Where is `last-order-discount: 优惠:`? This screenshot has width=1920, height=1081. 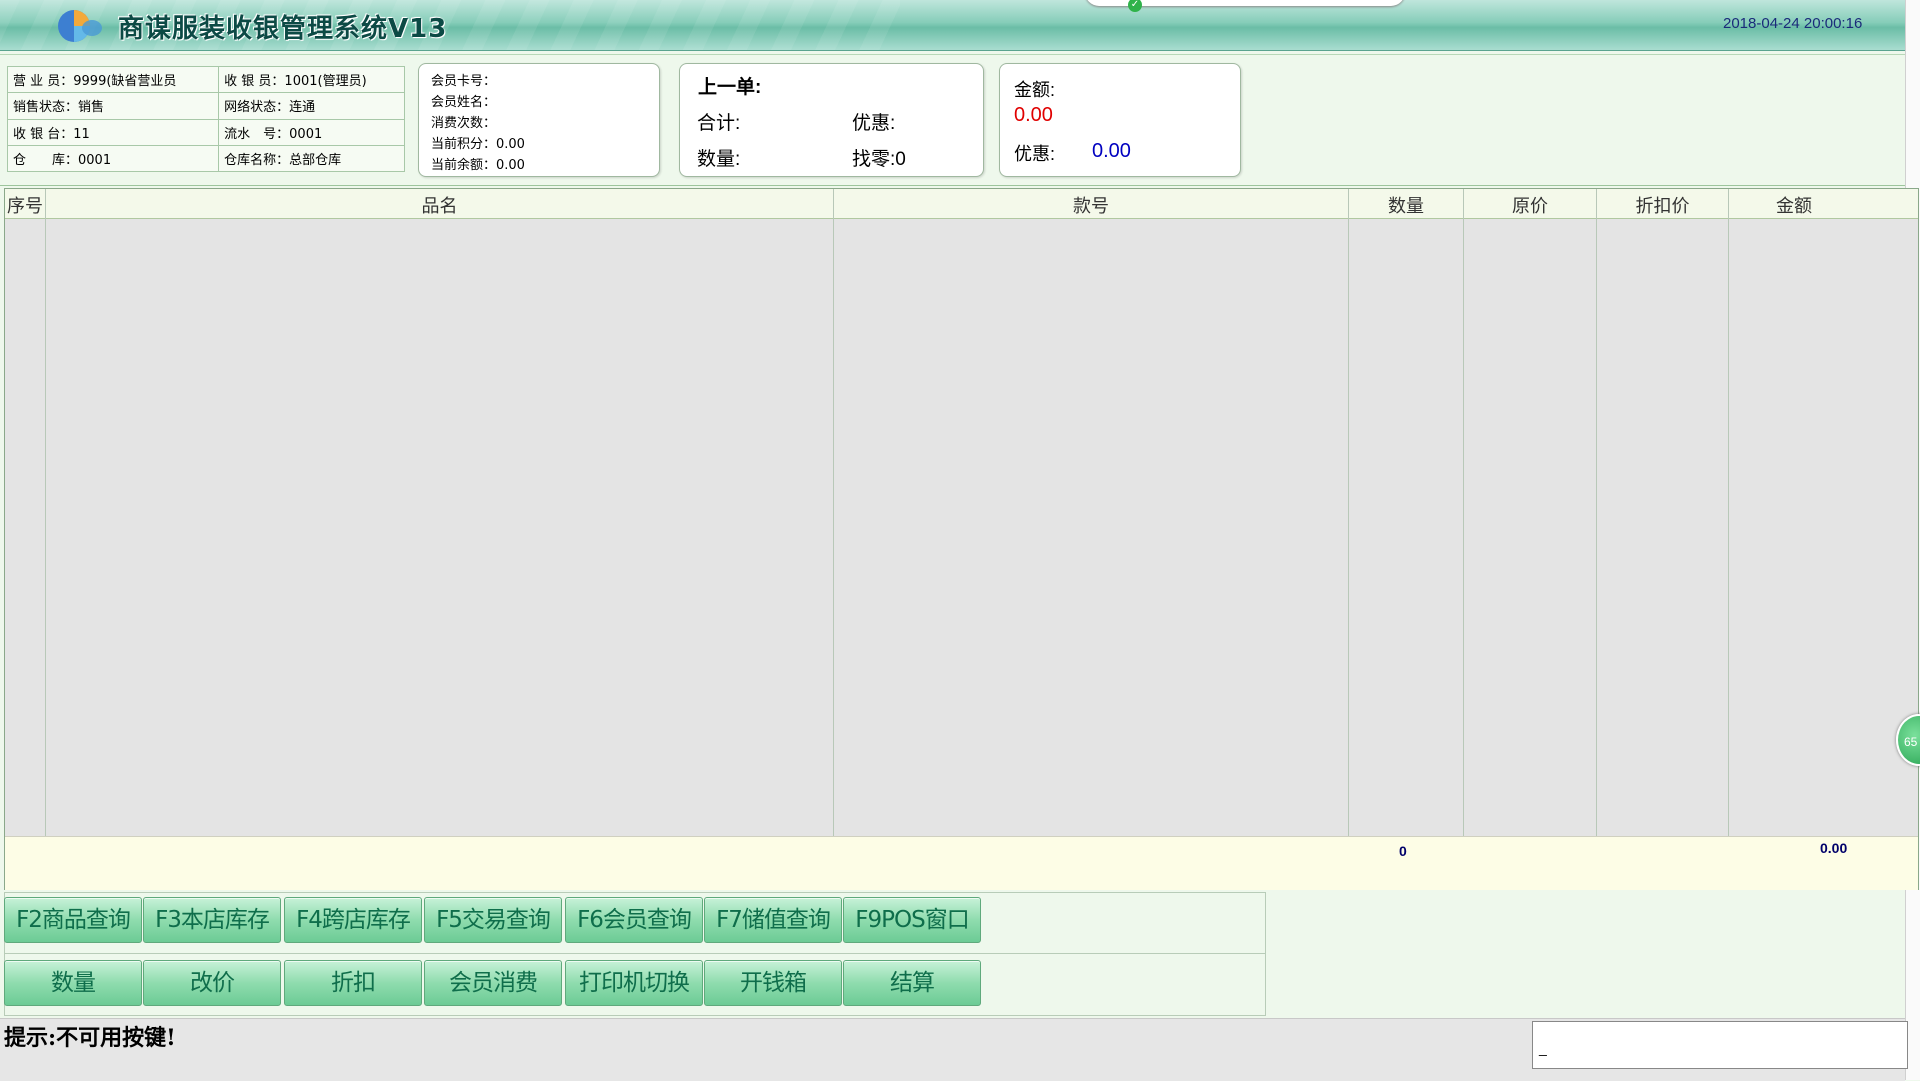
last-order-discount: 优惠: is located at coordinates (874, 123).